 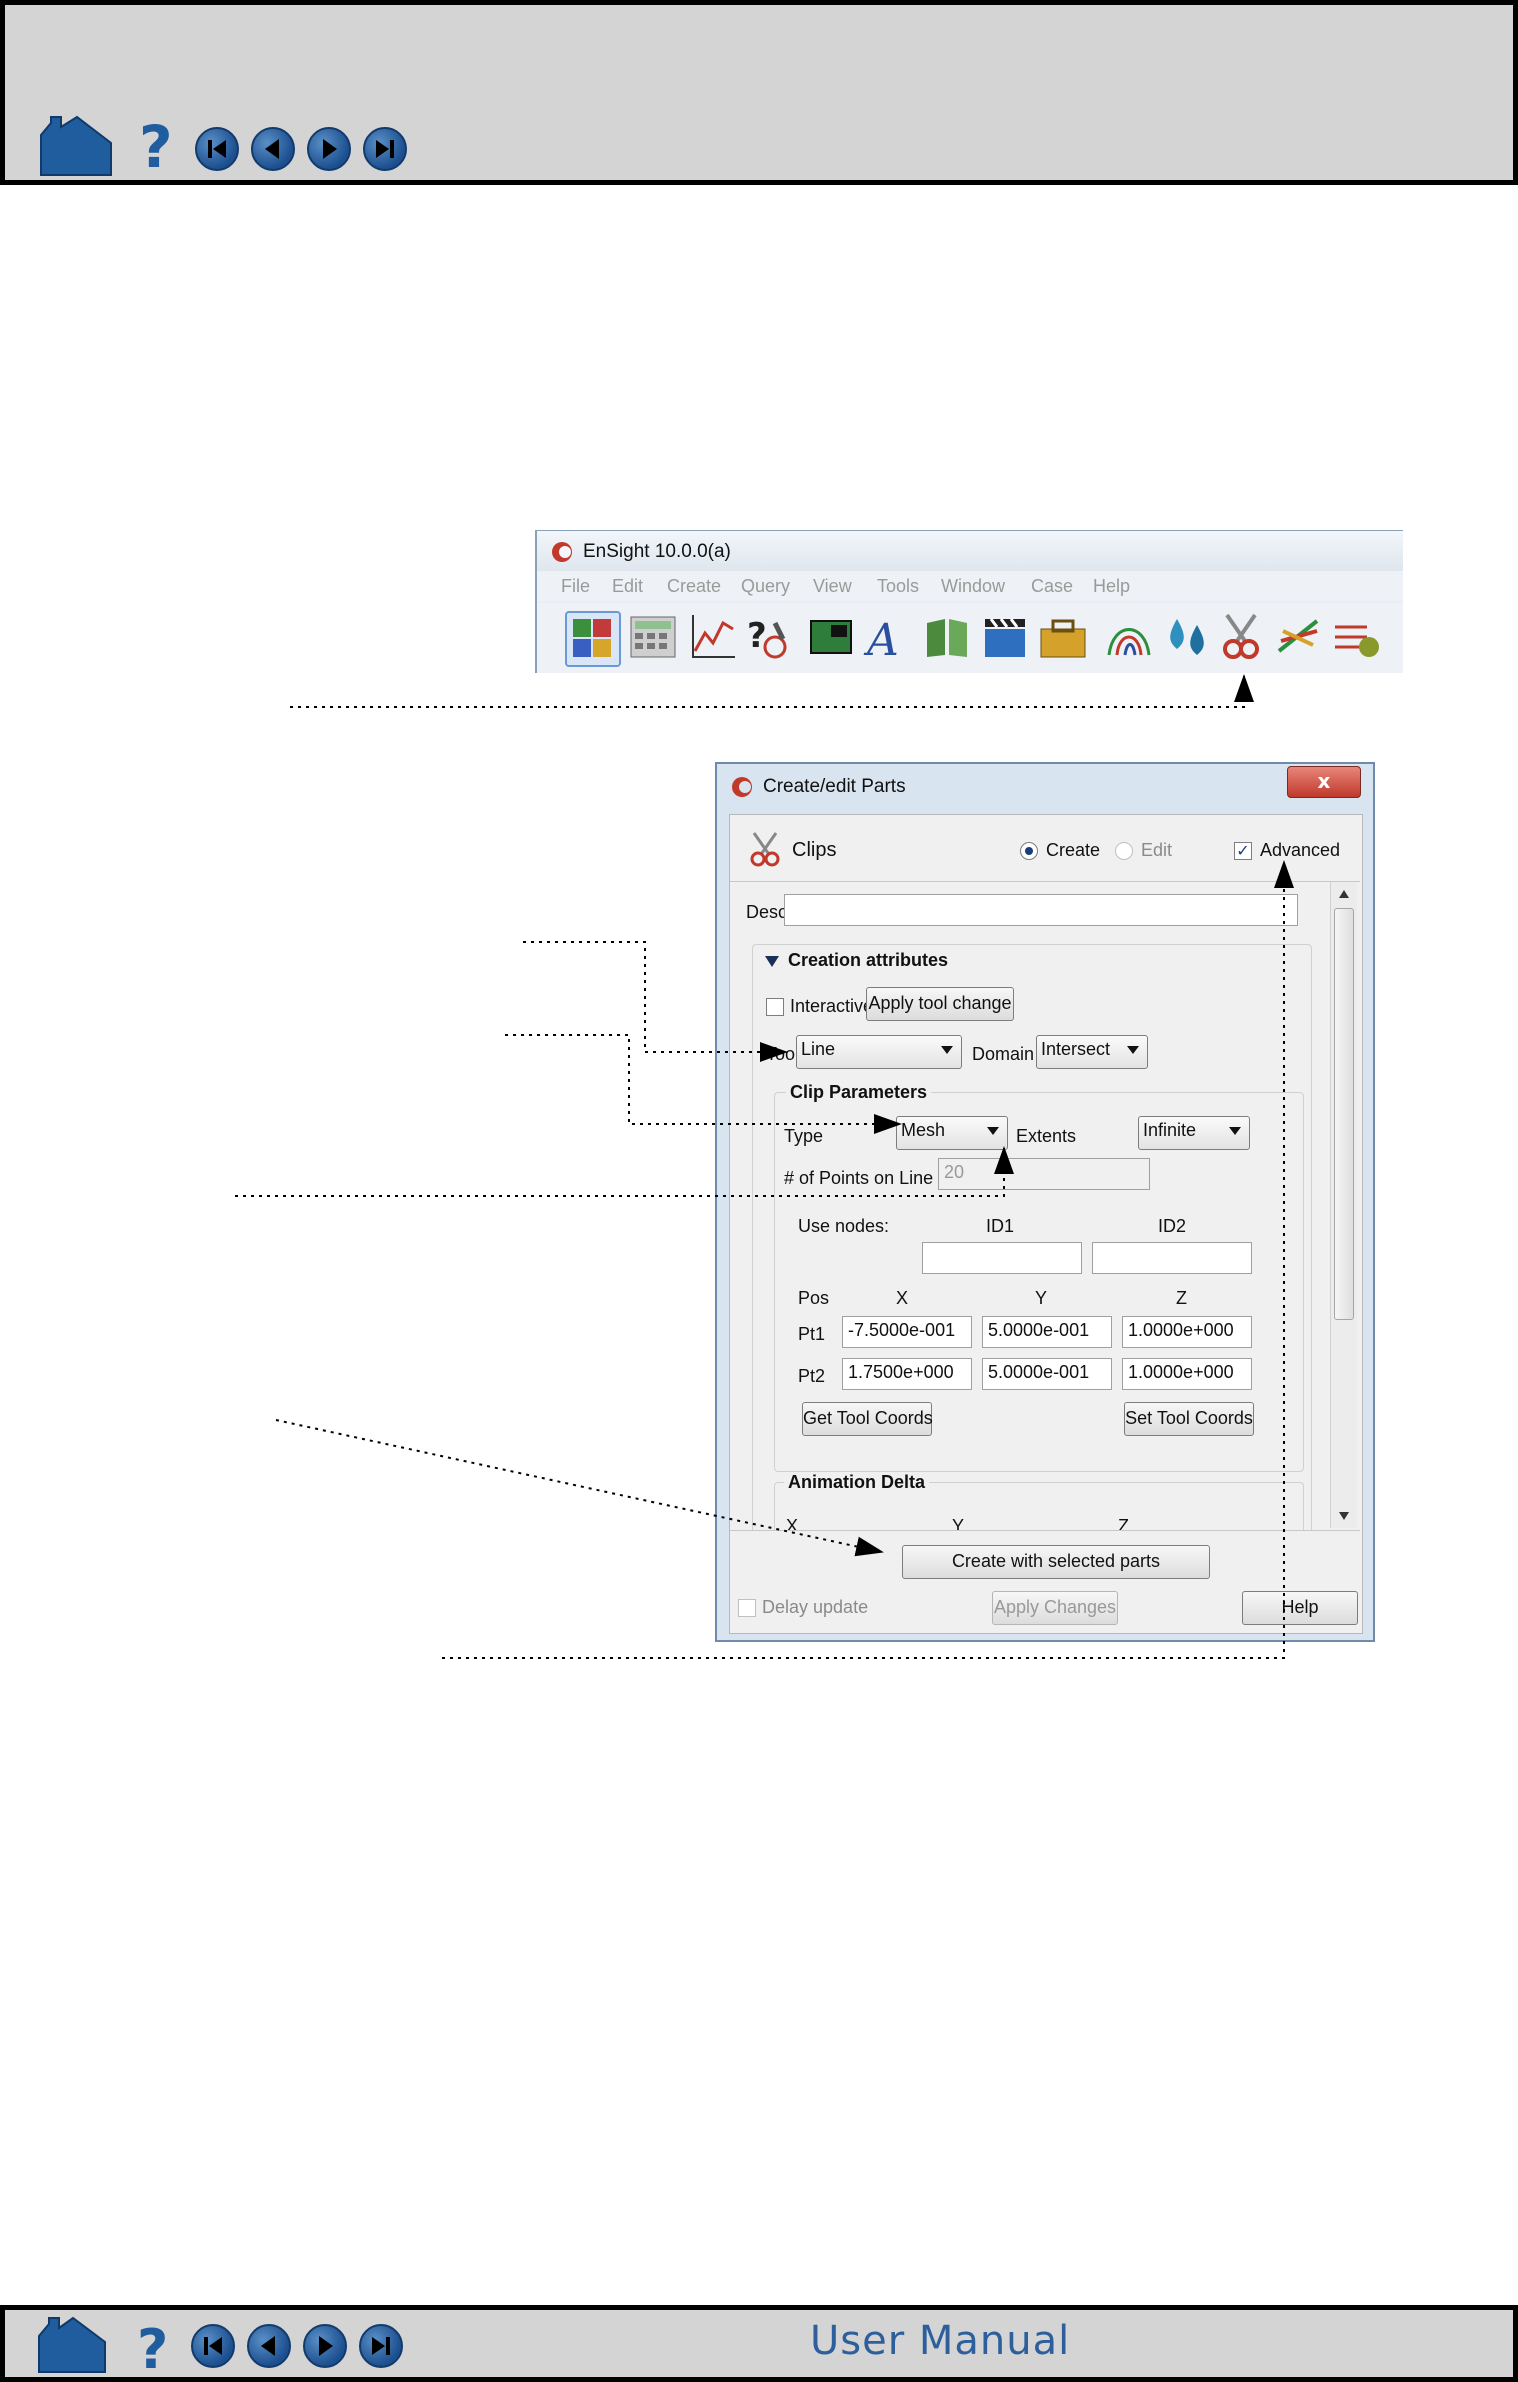 What do you see at coordinates (269, 2346) in the screenshot?
I see `previous-page-icon` at bounding box center [269, 2346].